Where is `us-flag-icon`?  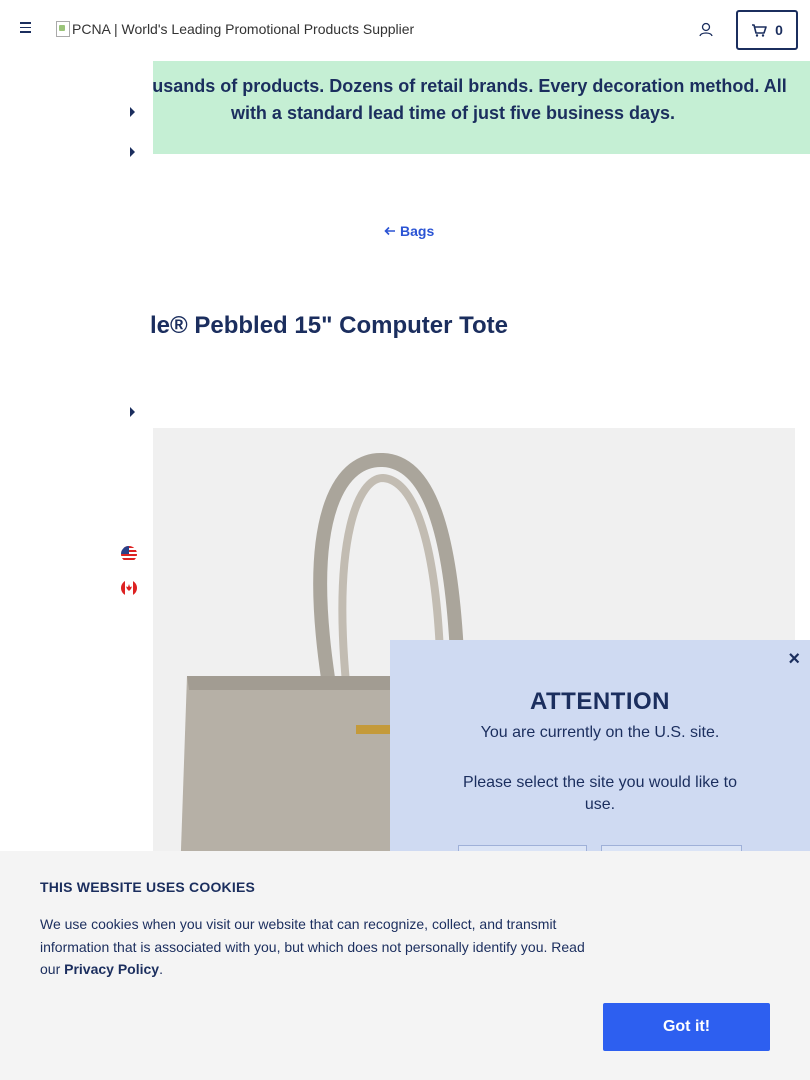 us-flag-icon is located at coordinates (129, 554).